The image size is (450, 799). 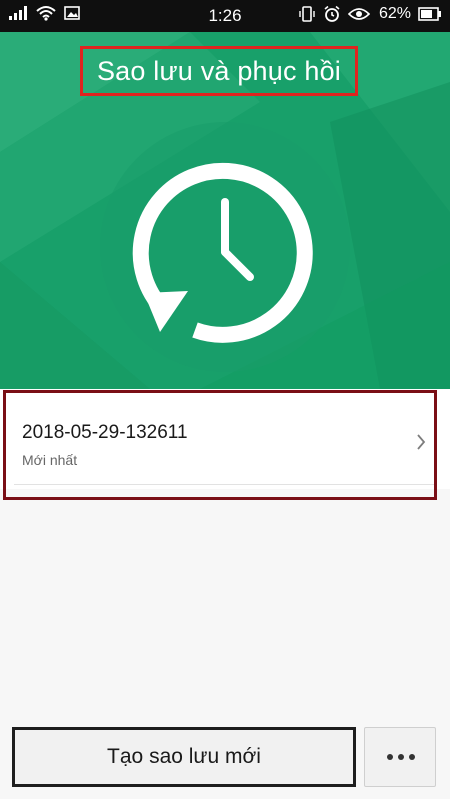 What do you see at coordinates (219, 71) in the screenshot?
I see `page-title: Sao lưu và phục hồi` at bounding box center [219, 71].